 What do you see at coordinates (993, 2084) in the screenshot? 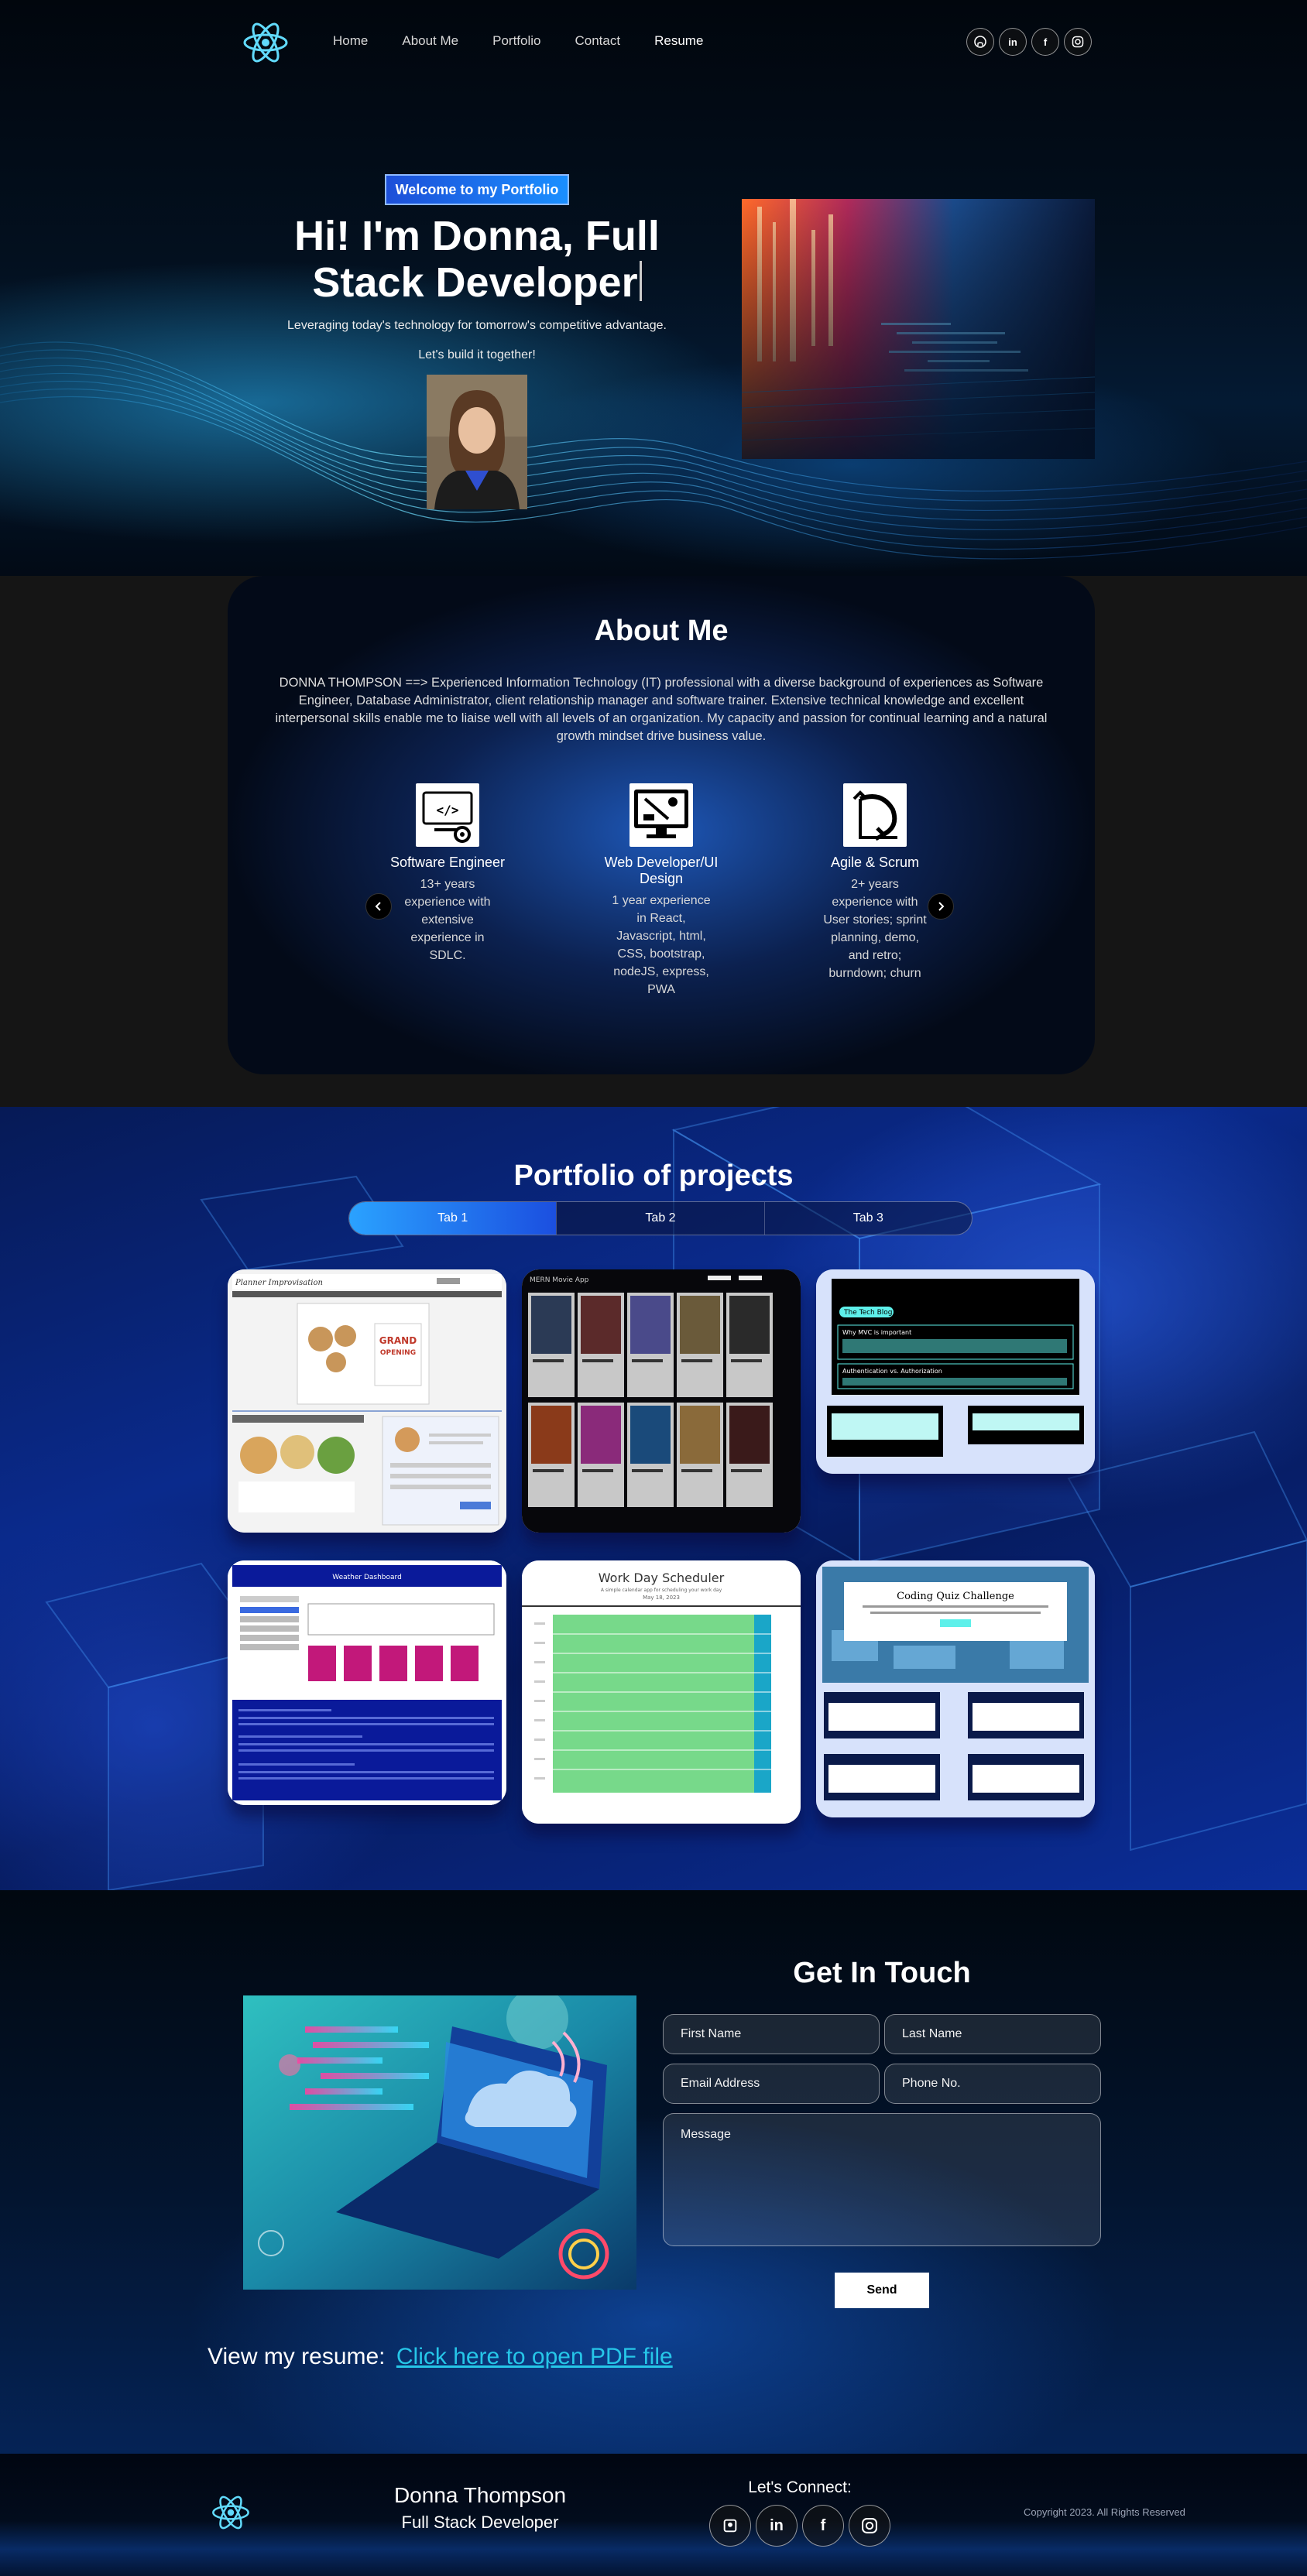
I see `phone-field` at bounding box center [993, 2084].